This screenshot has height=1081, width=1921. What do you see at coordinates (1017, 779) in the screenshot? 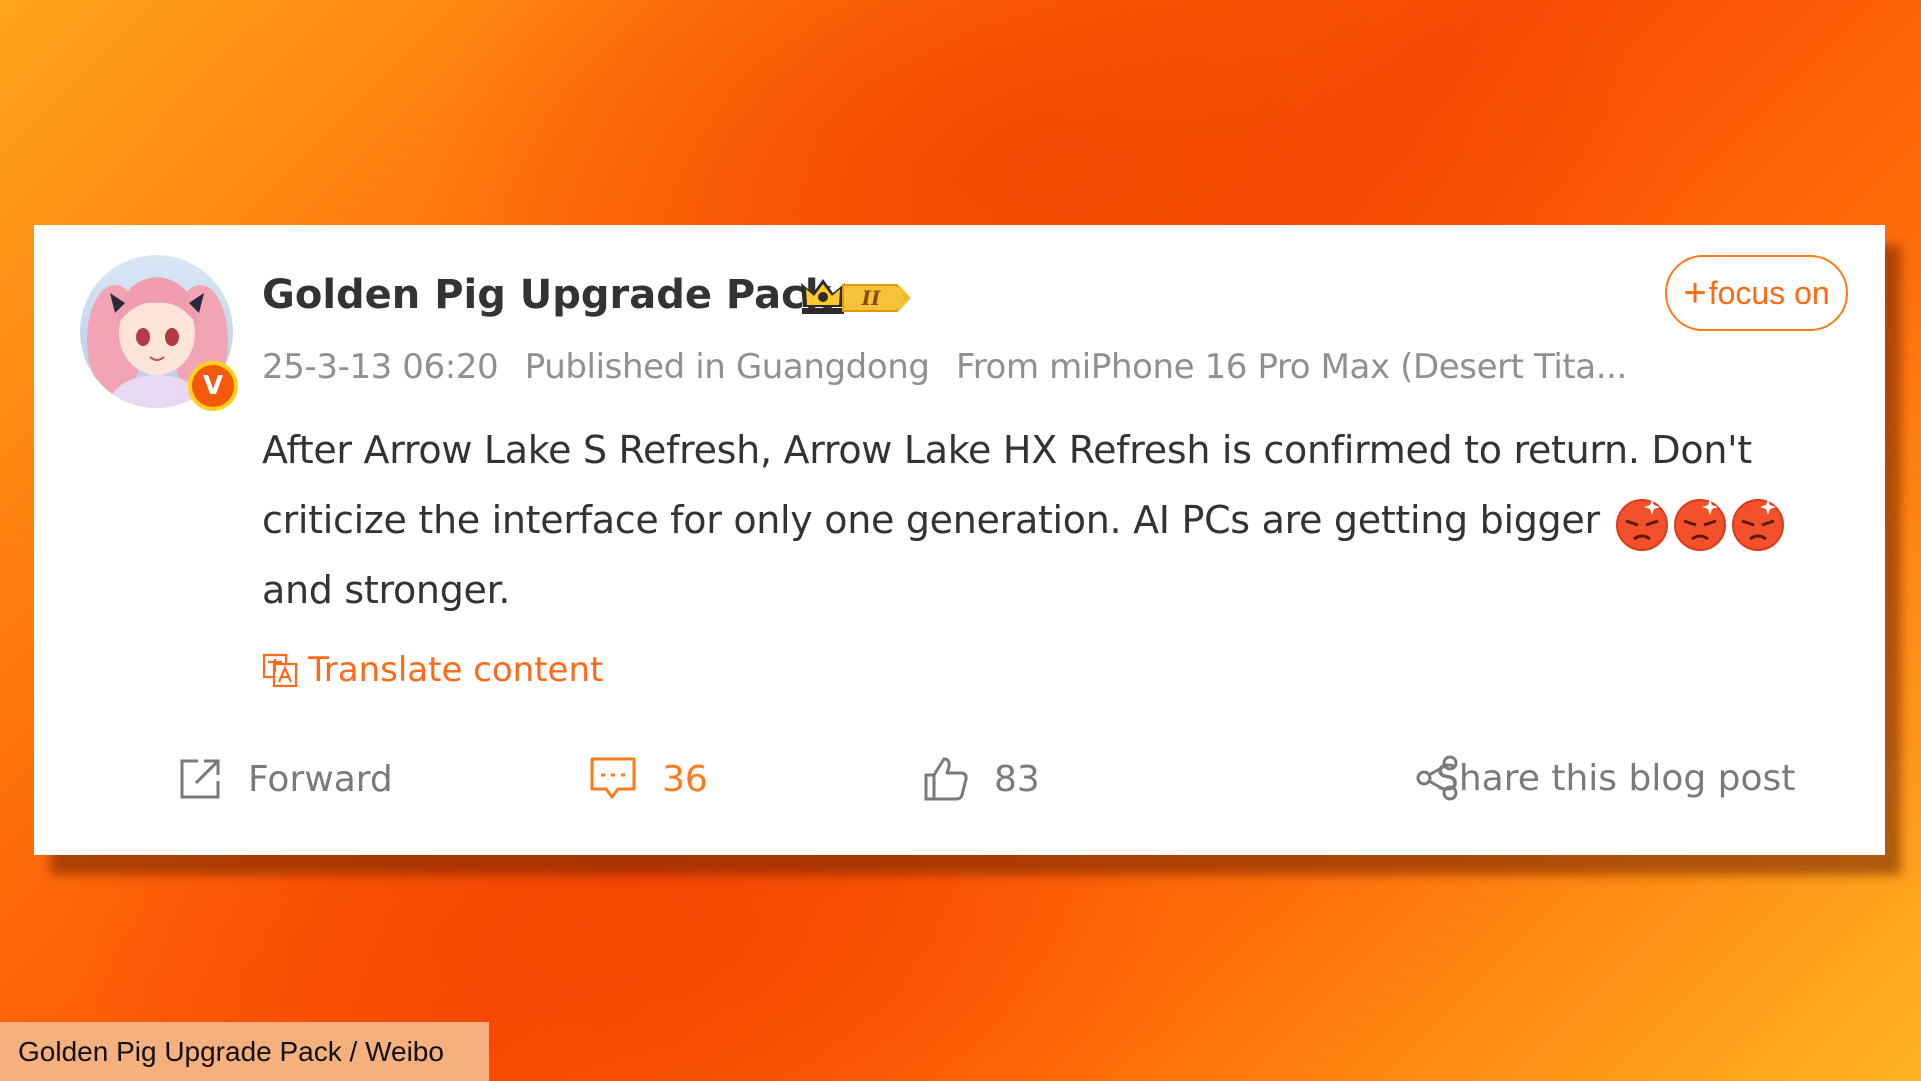
I see `like-count: 83` at bounding box center [1017, 779].